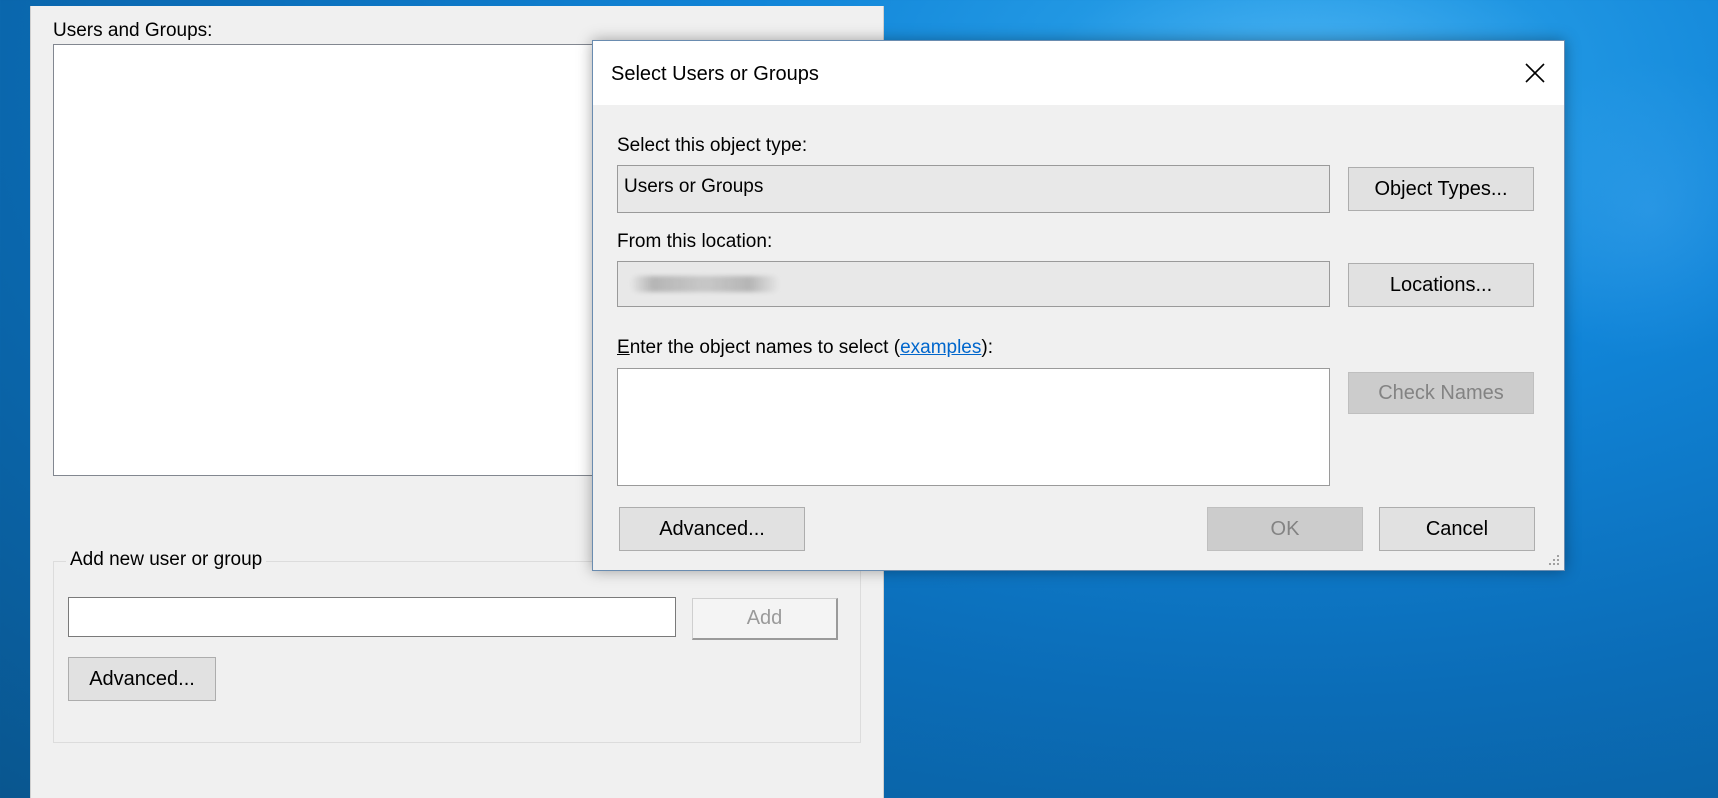 The image size is (1718, 798). I want to click on object-type-label: Select this object type:, so click(712, 145).